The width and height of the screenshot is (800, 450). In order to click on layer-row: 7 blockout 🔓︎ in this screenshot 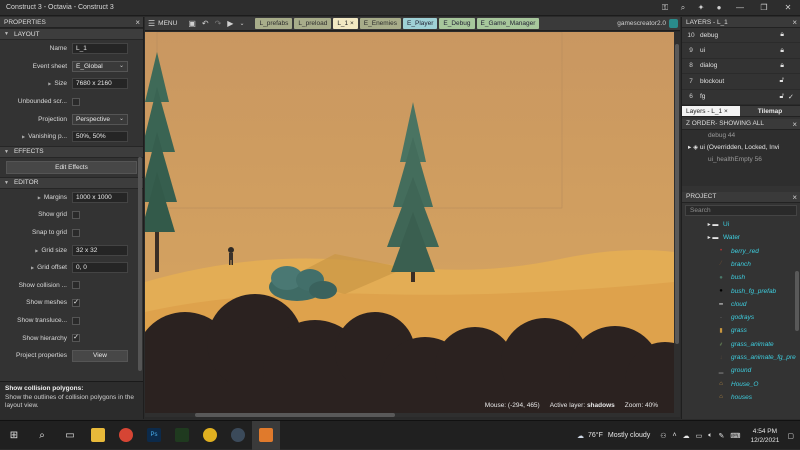, I will do `click(741, 82)`.